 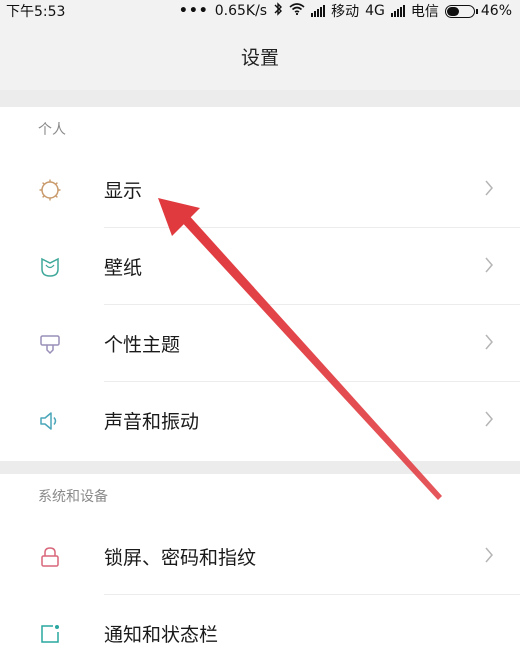 What do you see at coordinates (452, 11) in the screenshot?
I see `battery-fill` at bounding box center [452, 11].